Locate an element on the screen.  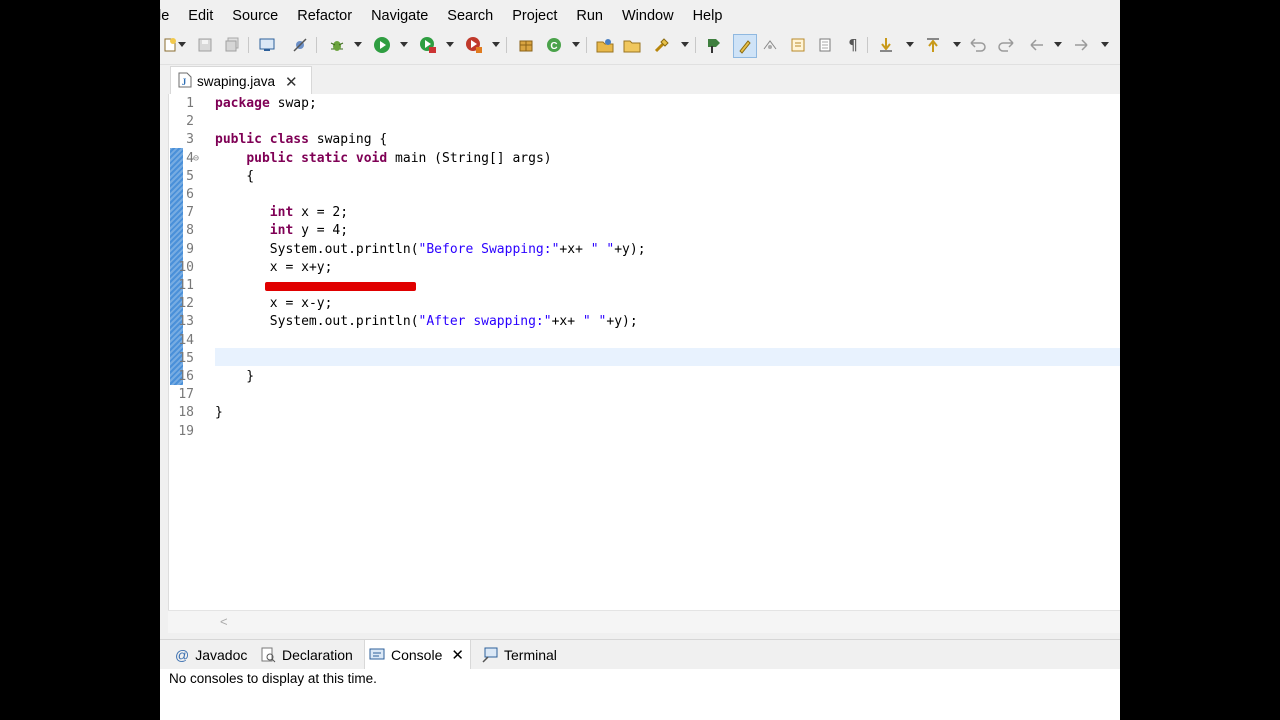
code-line: 7 int x = 2; is located at coordinates (644, 213).